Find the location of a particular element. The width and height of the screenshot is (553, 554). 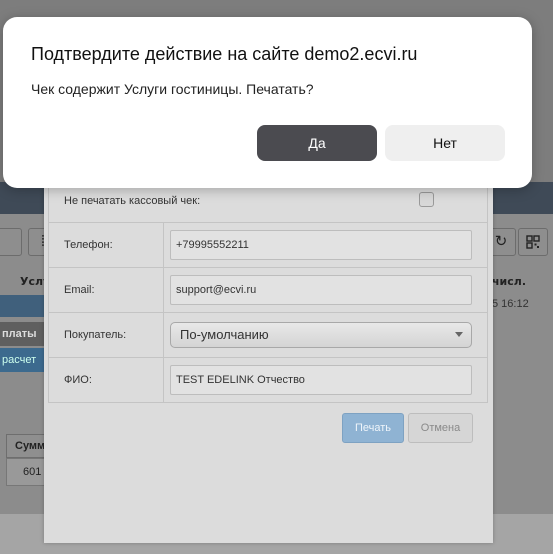

background-time: 5 16:12 is located at coordinates (510, 304).